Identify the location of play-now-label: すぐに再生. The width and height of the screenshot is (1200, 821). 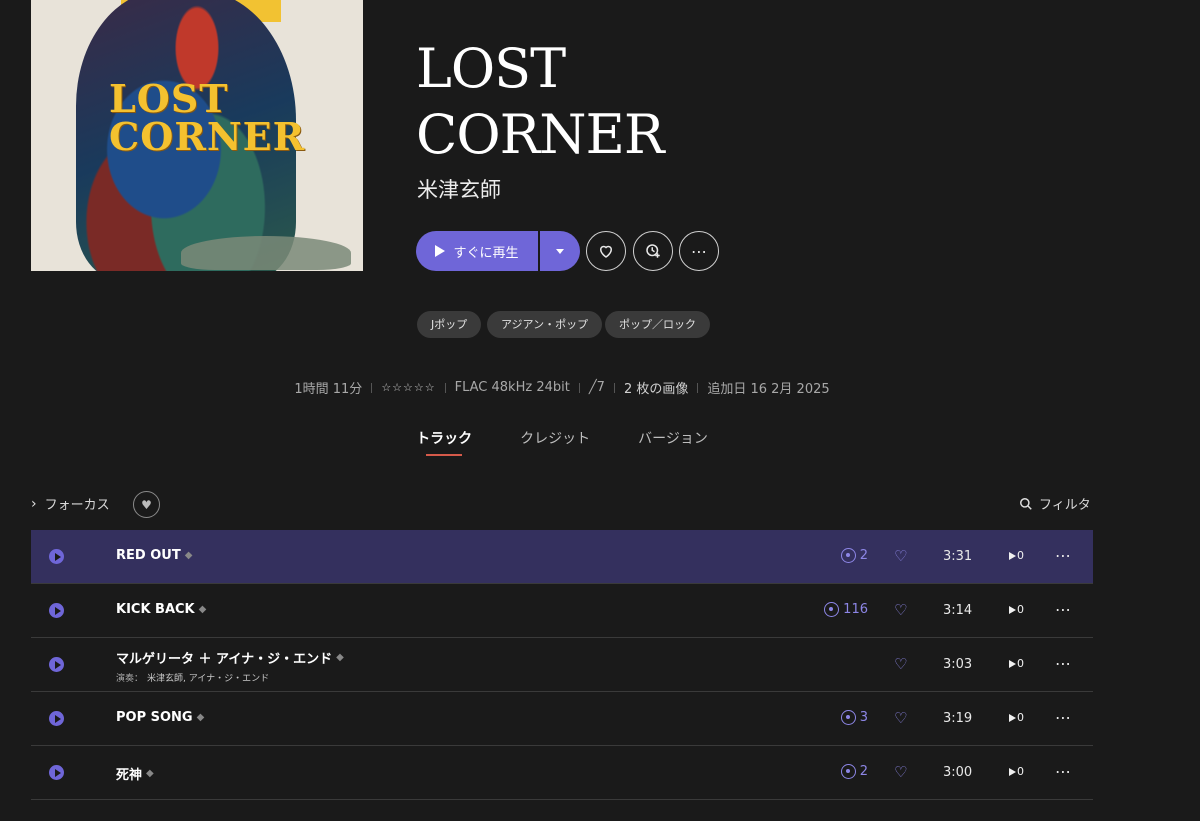
(486, 253).